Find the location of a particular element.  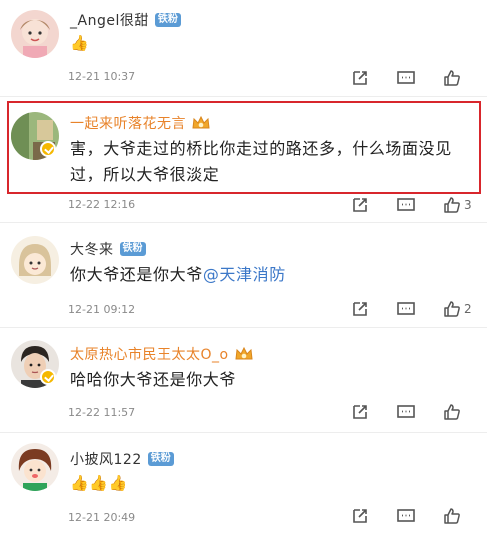

username: 大冬来 is located at coordinates (92, 249).